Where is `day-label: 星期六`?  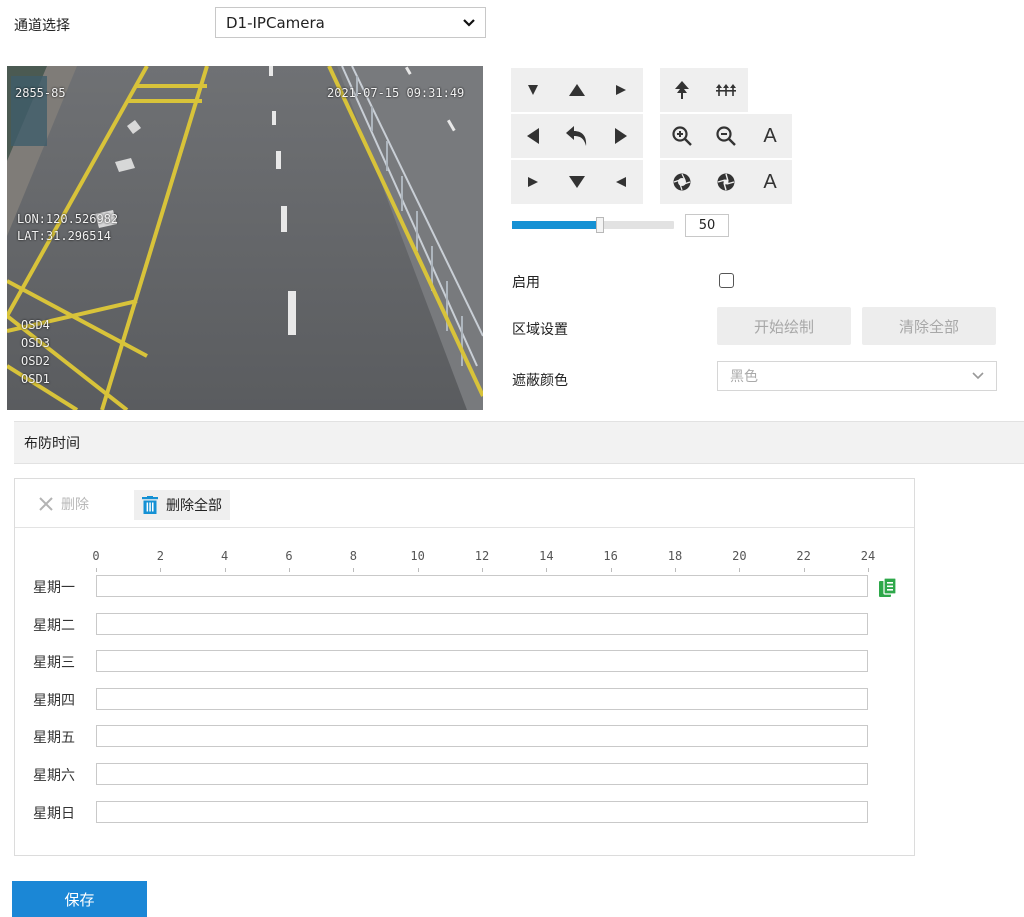
day-label: 星期六 is located at coordinates (54, 776).